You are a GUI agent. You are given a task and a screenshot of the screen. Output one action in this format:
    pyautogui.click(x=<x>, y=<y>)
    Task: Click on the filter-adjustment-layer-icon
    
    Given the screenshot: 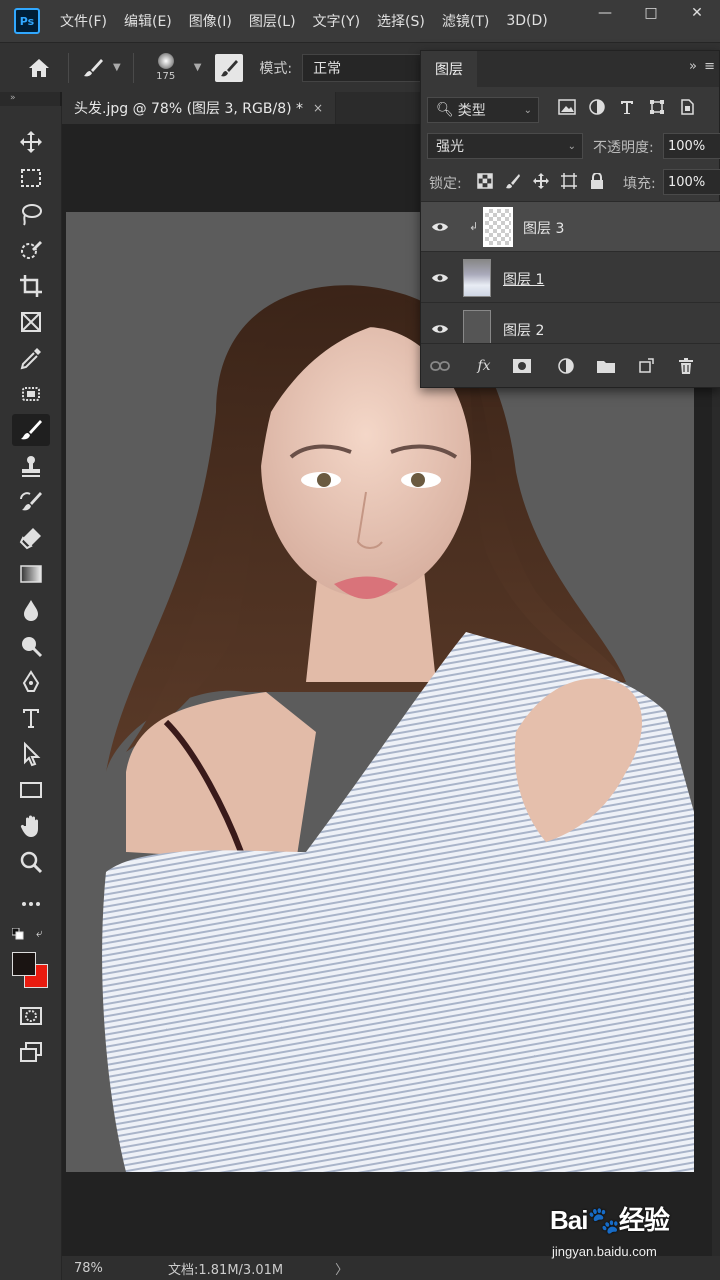 What is the action you would take?
    pyautogui.click(x=597, y=107)
    